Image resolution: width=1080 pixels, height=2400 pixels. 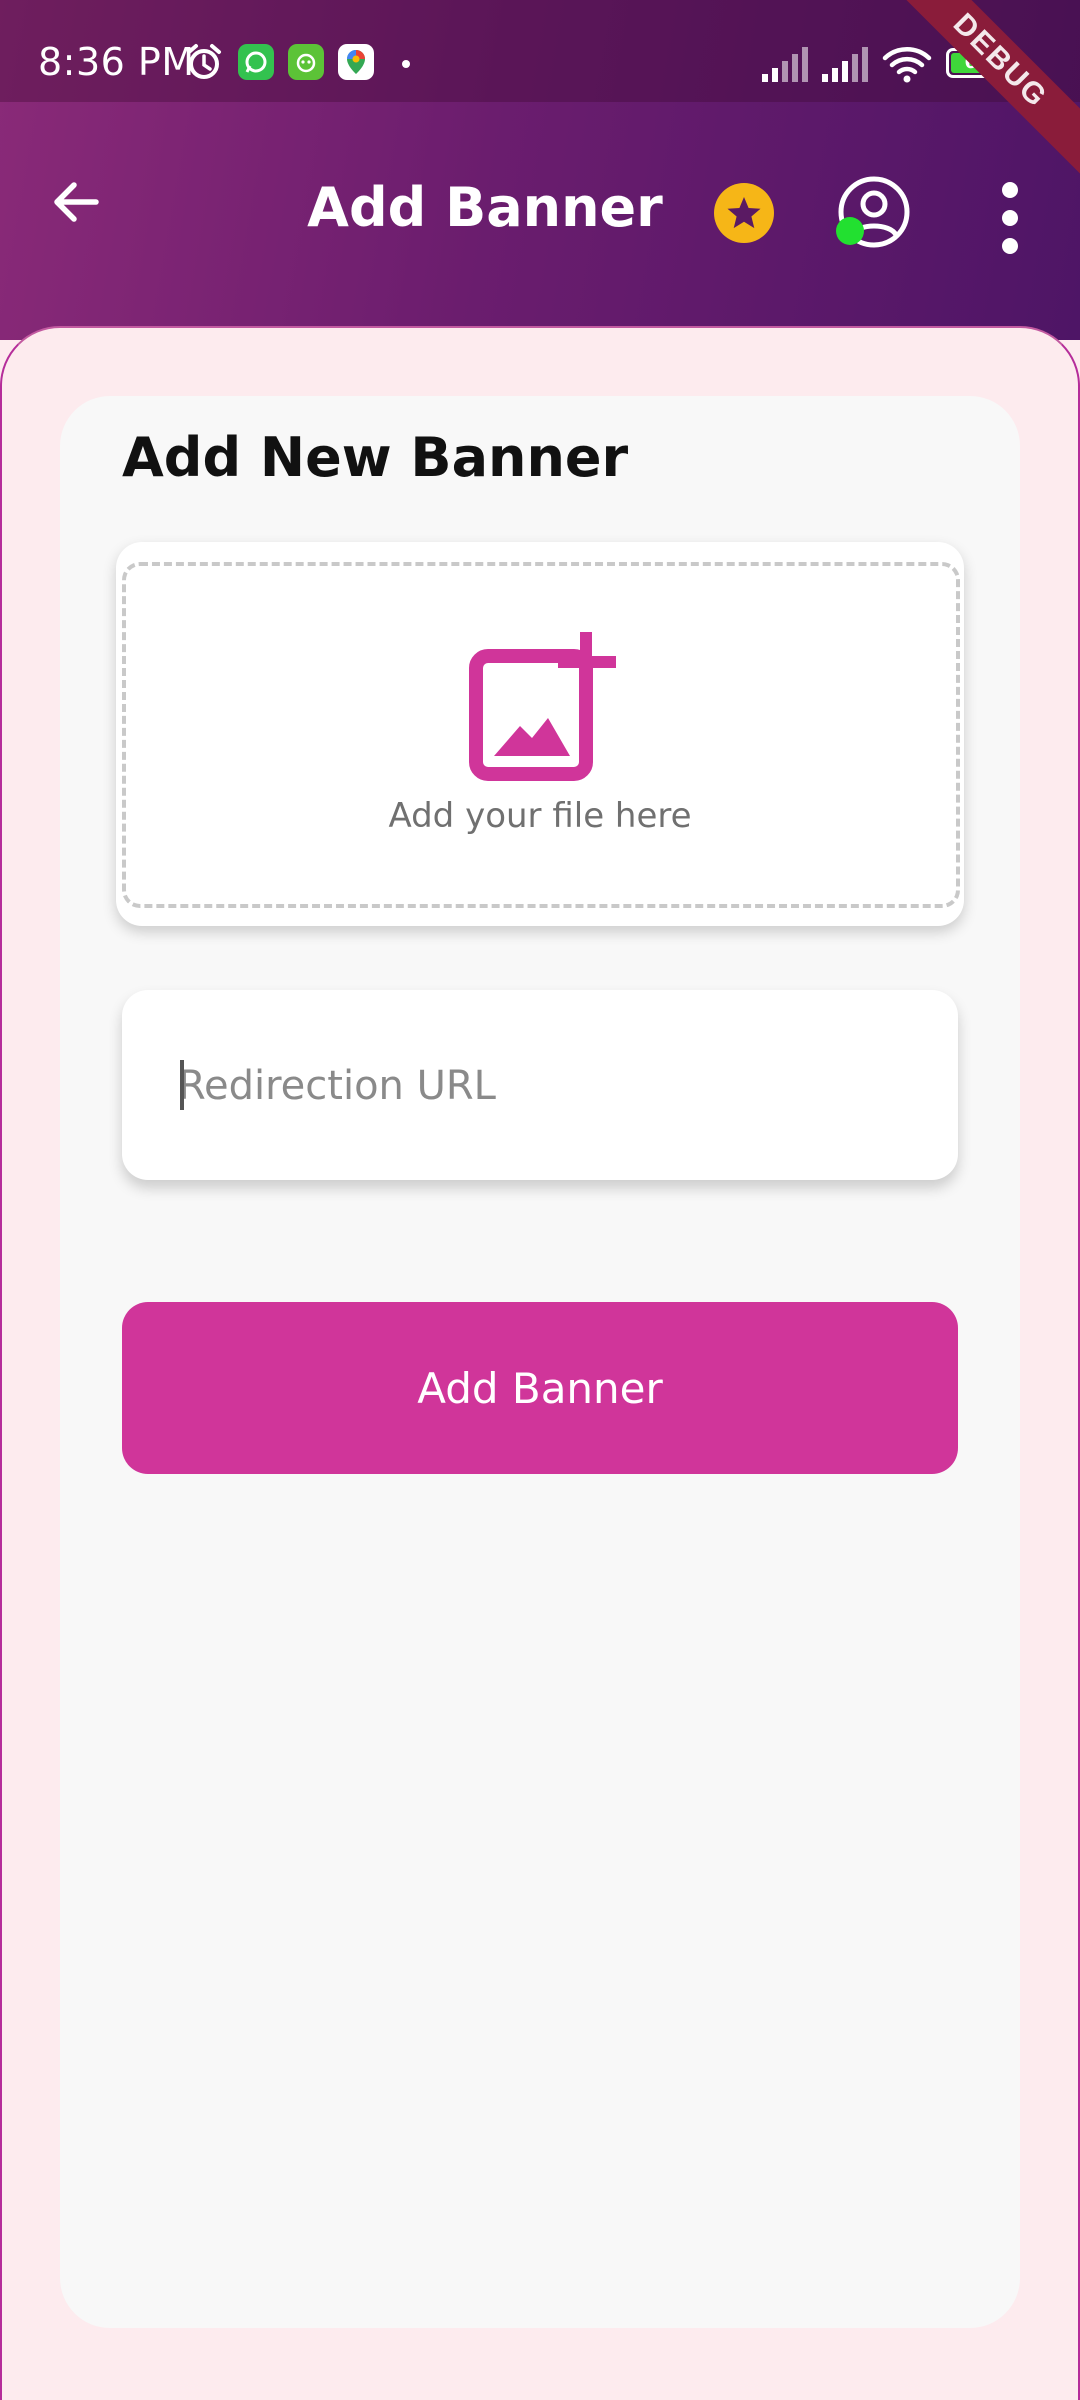 What do you see at coordinates (406, 64) in the screenshot?
I see `more-notifications-dot` at bounding box center [406, 64].